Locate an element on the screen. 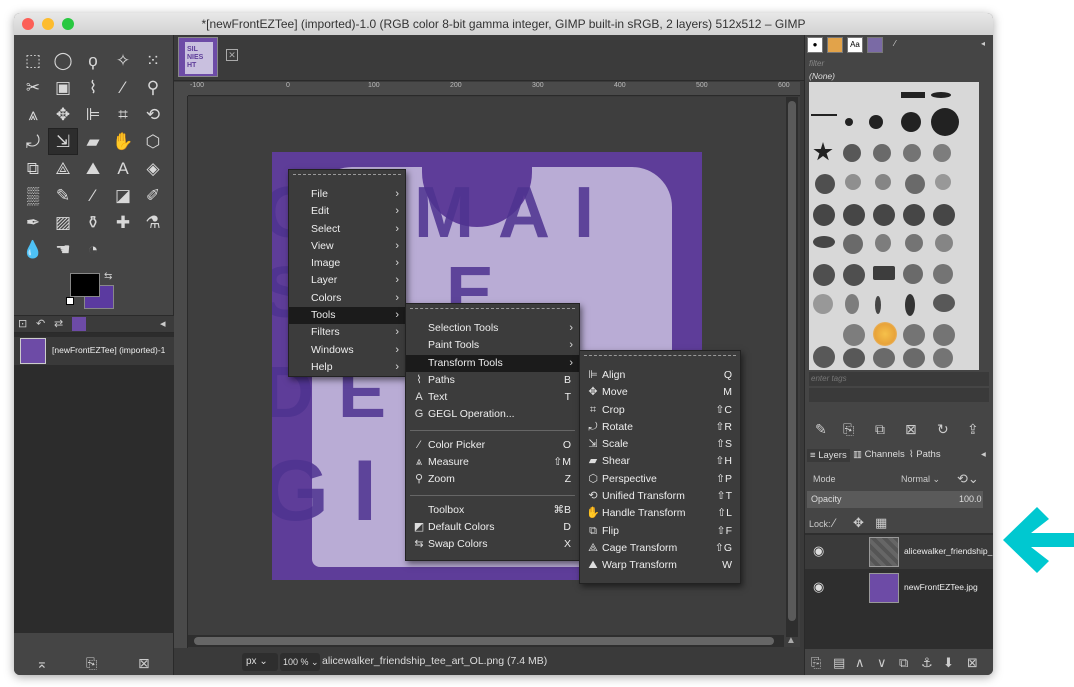 The height and width of the screenshot is (687, 1074). tab-layers: ≡ Layers is located at coordinates (828, 455).